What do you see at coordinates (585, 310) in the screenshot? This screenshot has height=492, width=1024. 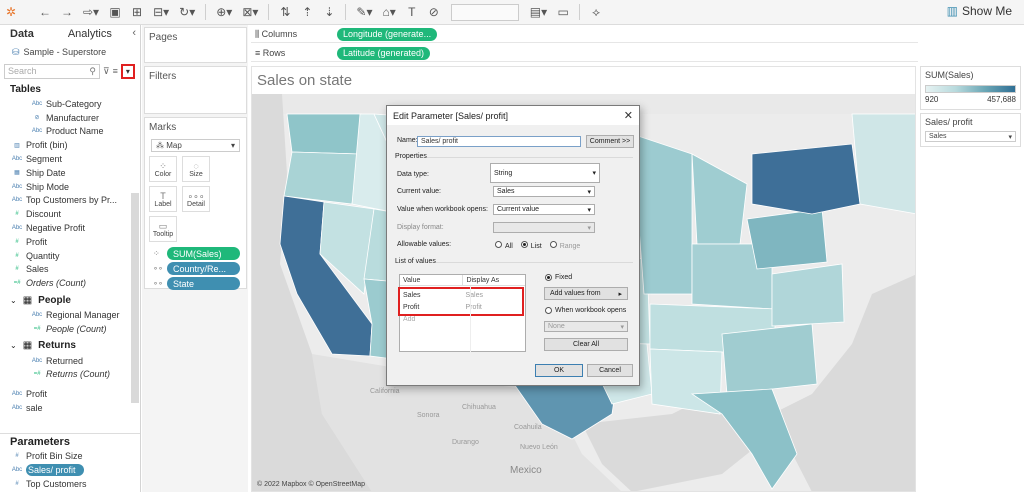 I see `when-workbook-opens-radio: When workbook opens` at bounding box center [585, 310].